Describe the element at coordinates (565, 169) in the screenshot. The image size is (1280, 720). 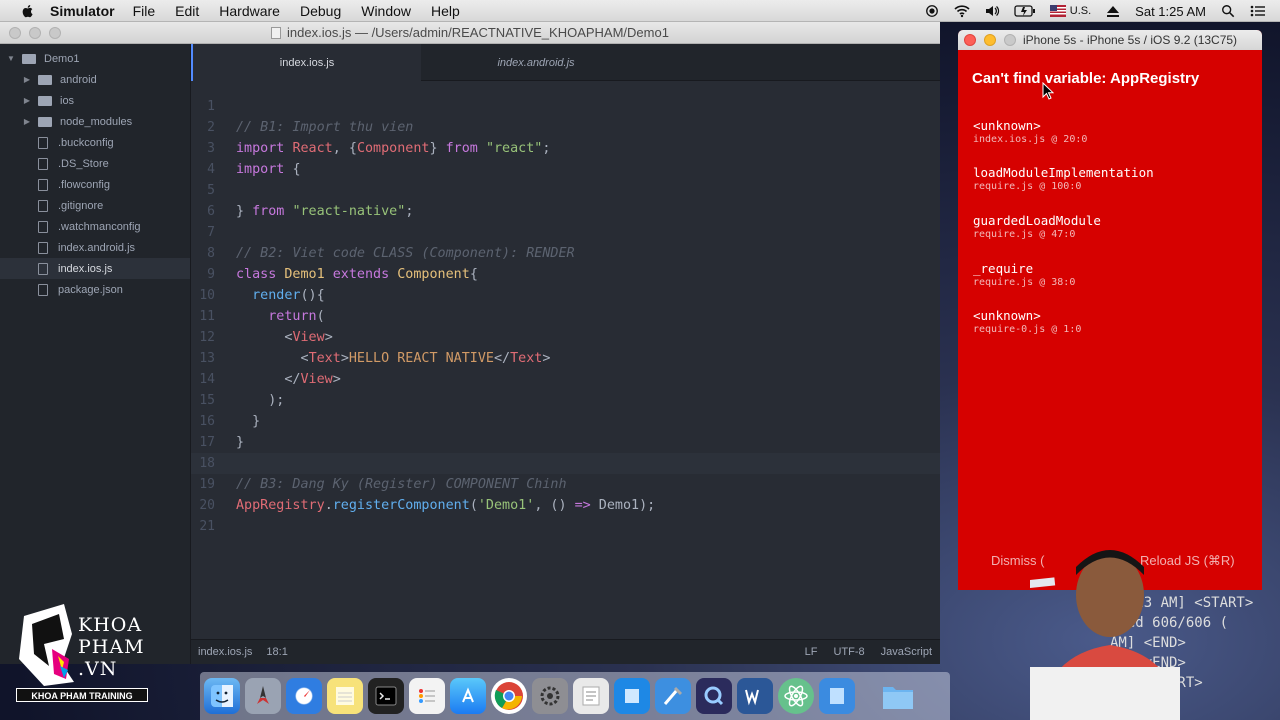
I see `code-line: 4 import {` at that location.